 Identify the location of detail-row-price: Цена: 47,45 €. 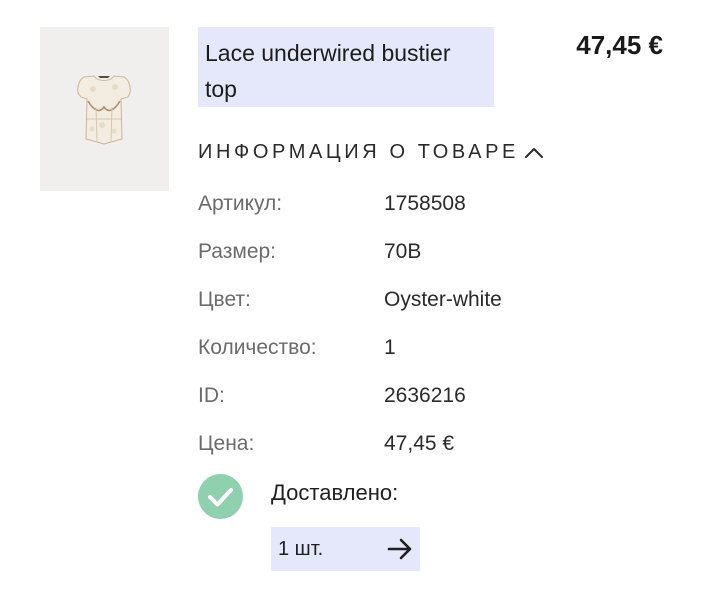
(408, 444).